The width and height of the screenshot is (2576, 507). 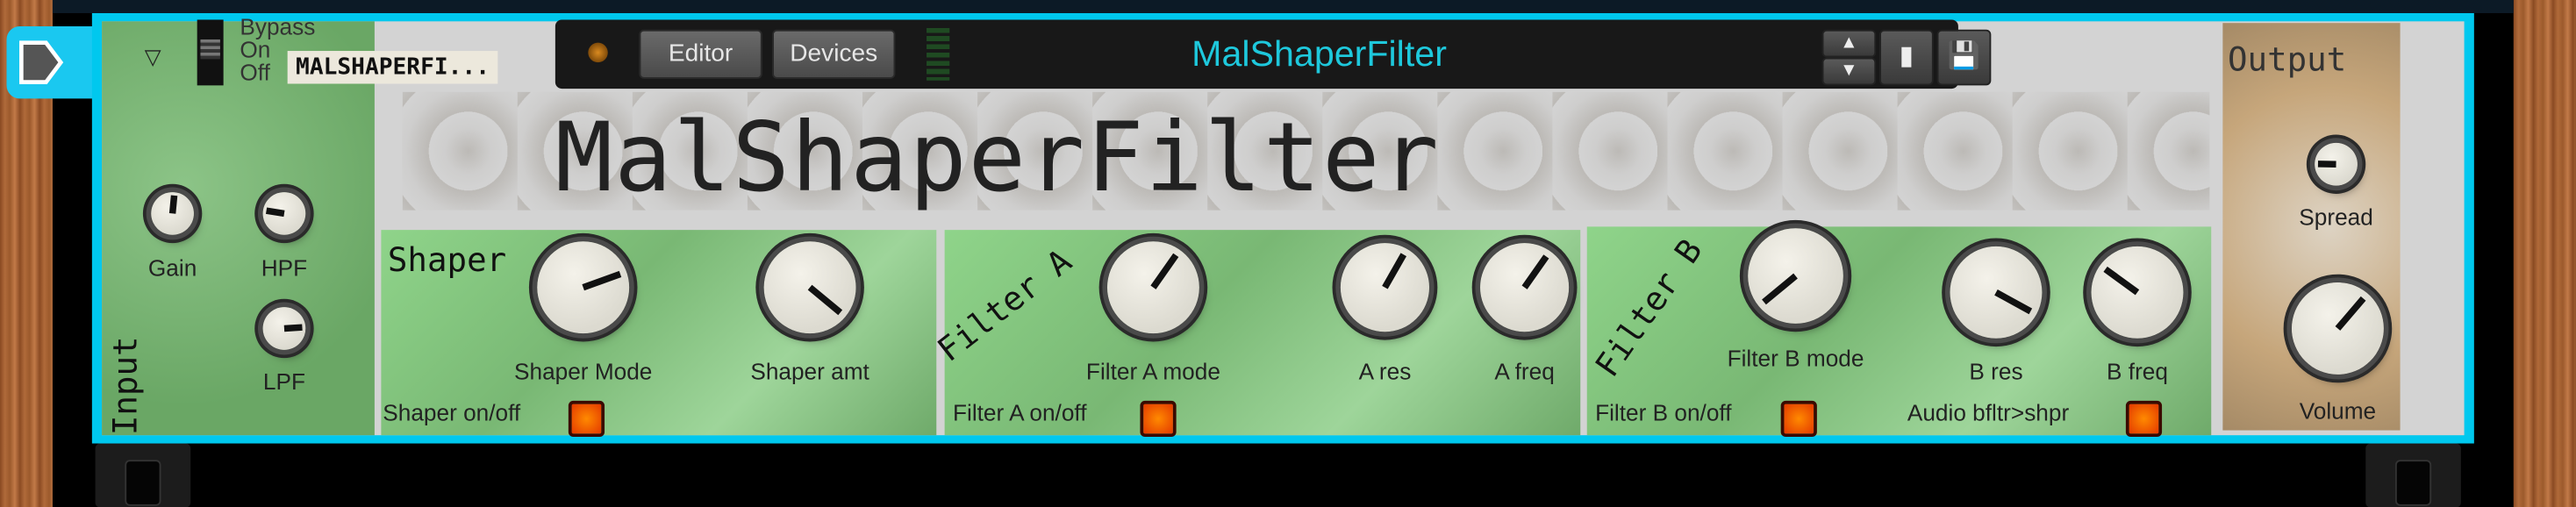 I want to click on shaper-section-title: Shaper, so click(x=447, y=259).